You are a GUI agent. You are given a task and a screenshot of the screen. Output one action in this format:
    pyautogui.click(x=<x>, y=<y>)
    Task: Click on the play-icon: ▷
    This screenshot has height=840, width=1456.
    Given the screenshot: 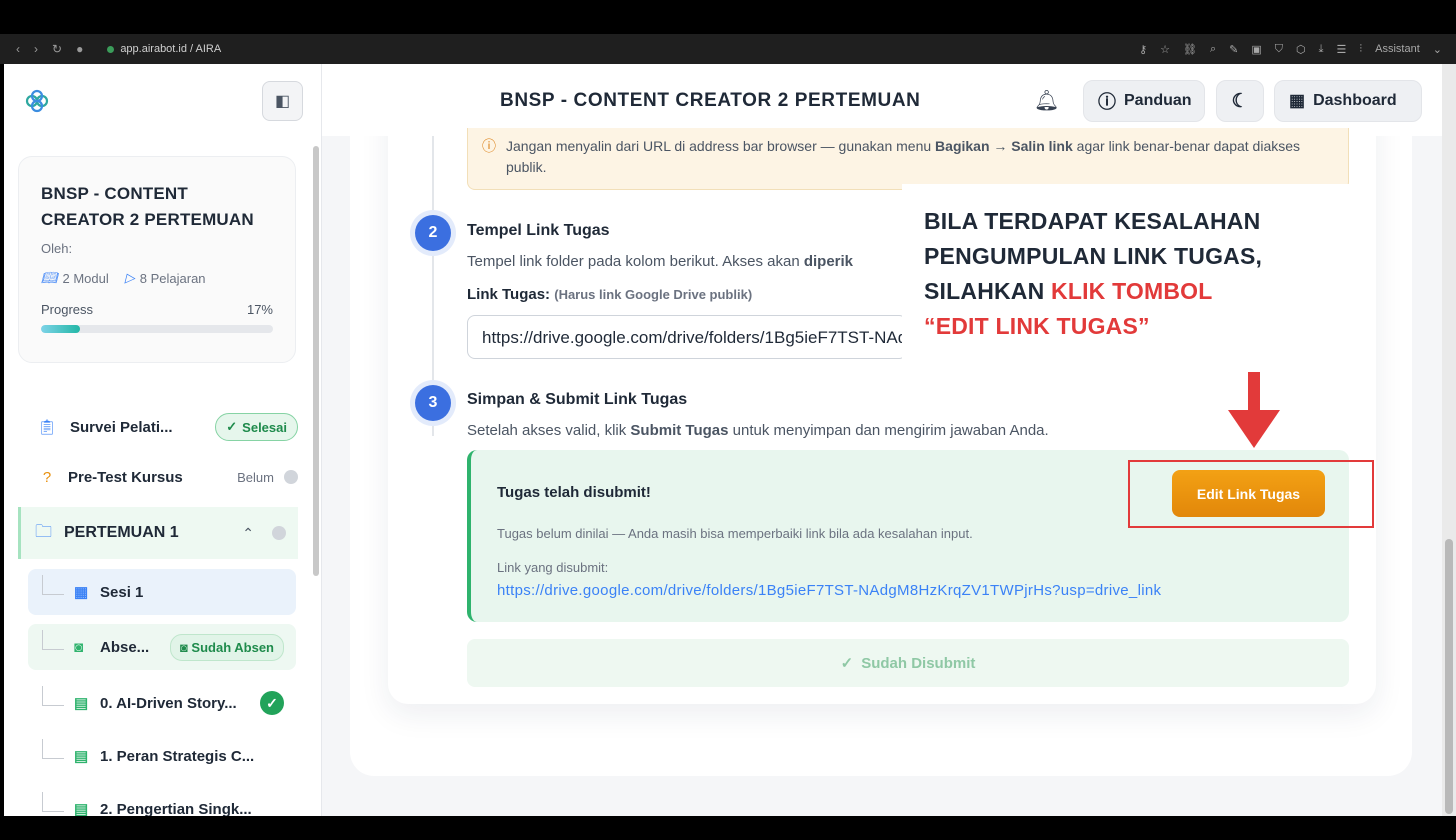 What is the action you would take?
    pyautogui.click(x=129, y=277)
    